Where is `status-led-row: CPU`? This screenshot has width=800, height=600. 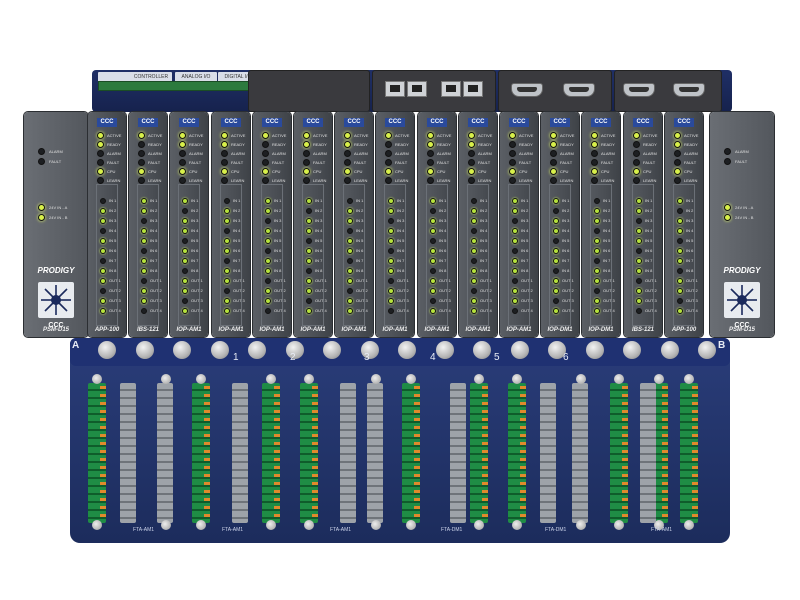
status-led-row: CPU is located at coordinates (600, 171).